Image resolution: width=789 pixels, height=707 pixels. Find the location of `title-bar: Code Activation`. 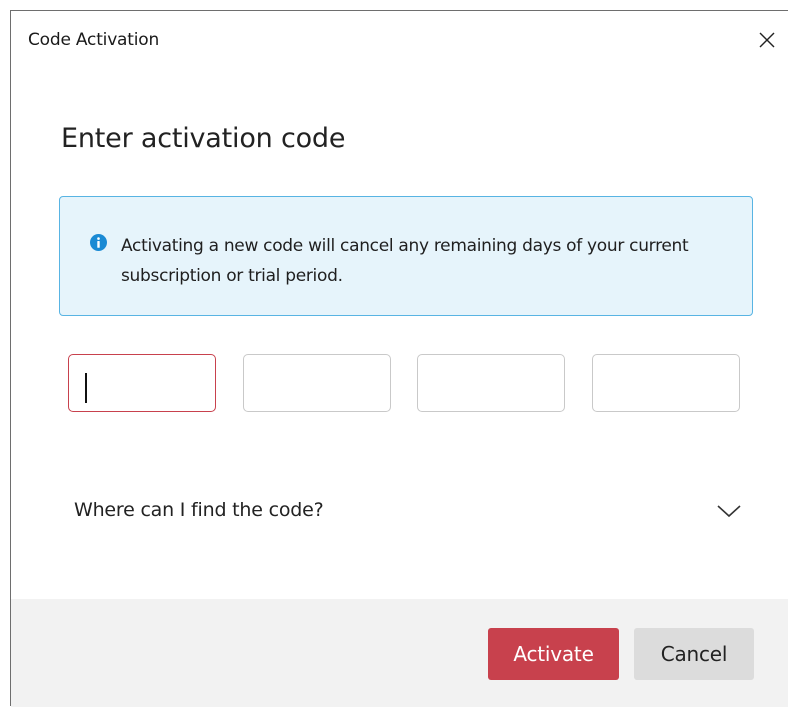

title-bar: Code Activation is located at coordinates (399, 42).